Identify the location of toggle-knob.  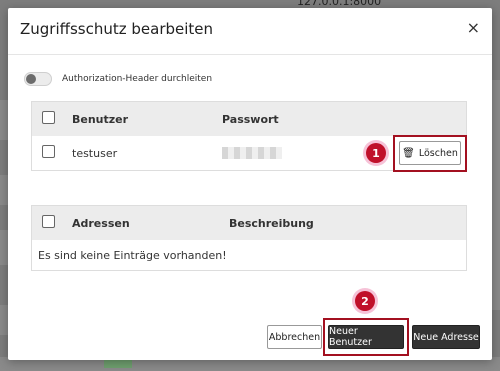
(31, 79).